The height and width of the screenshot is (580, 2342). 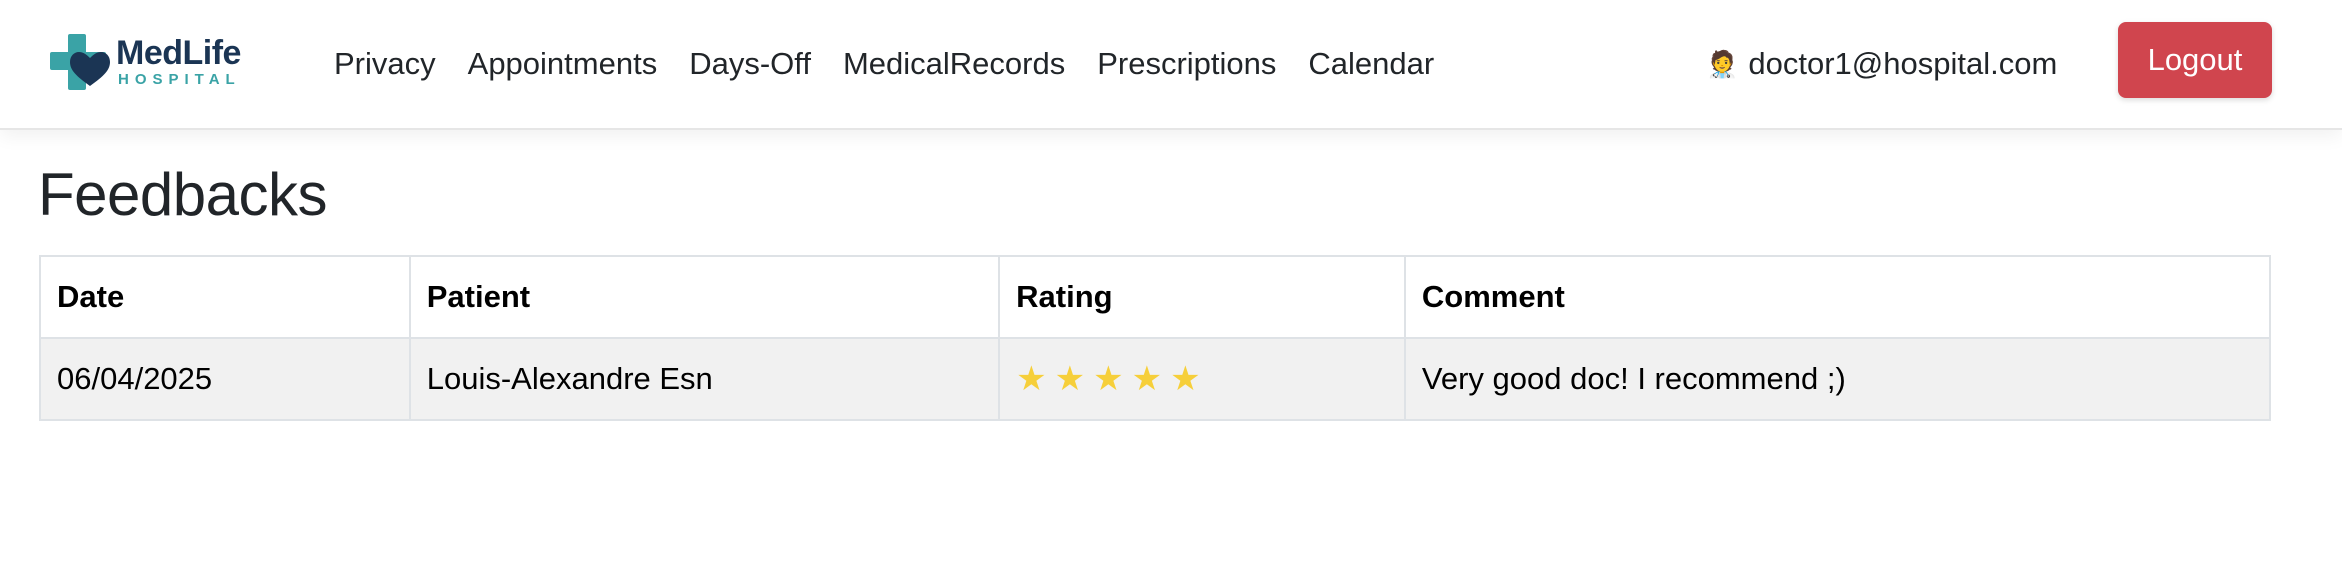 I want to click on logout-button: Logout, so click(x=2195, y=60).